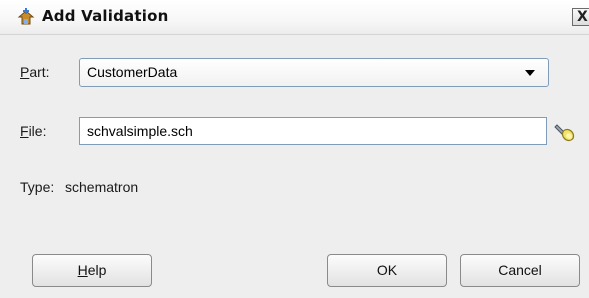  What do you see at coordinates (24, 131) in the screenshot?
I see `file-label-mnemonic: F` at bounding box center [24, 131].